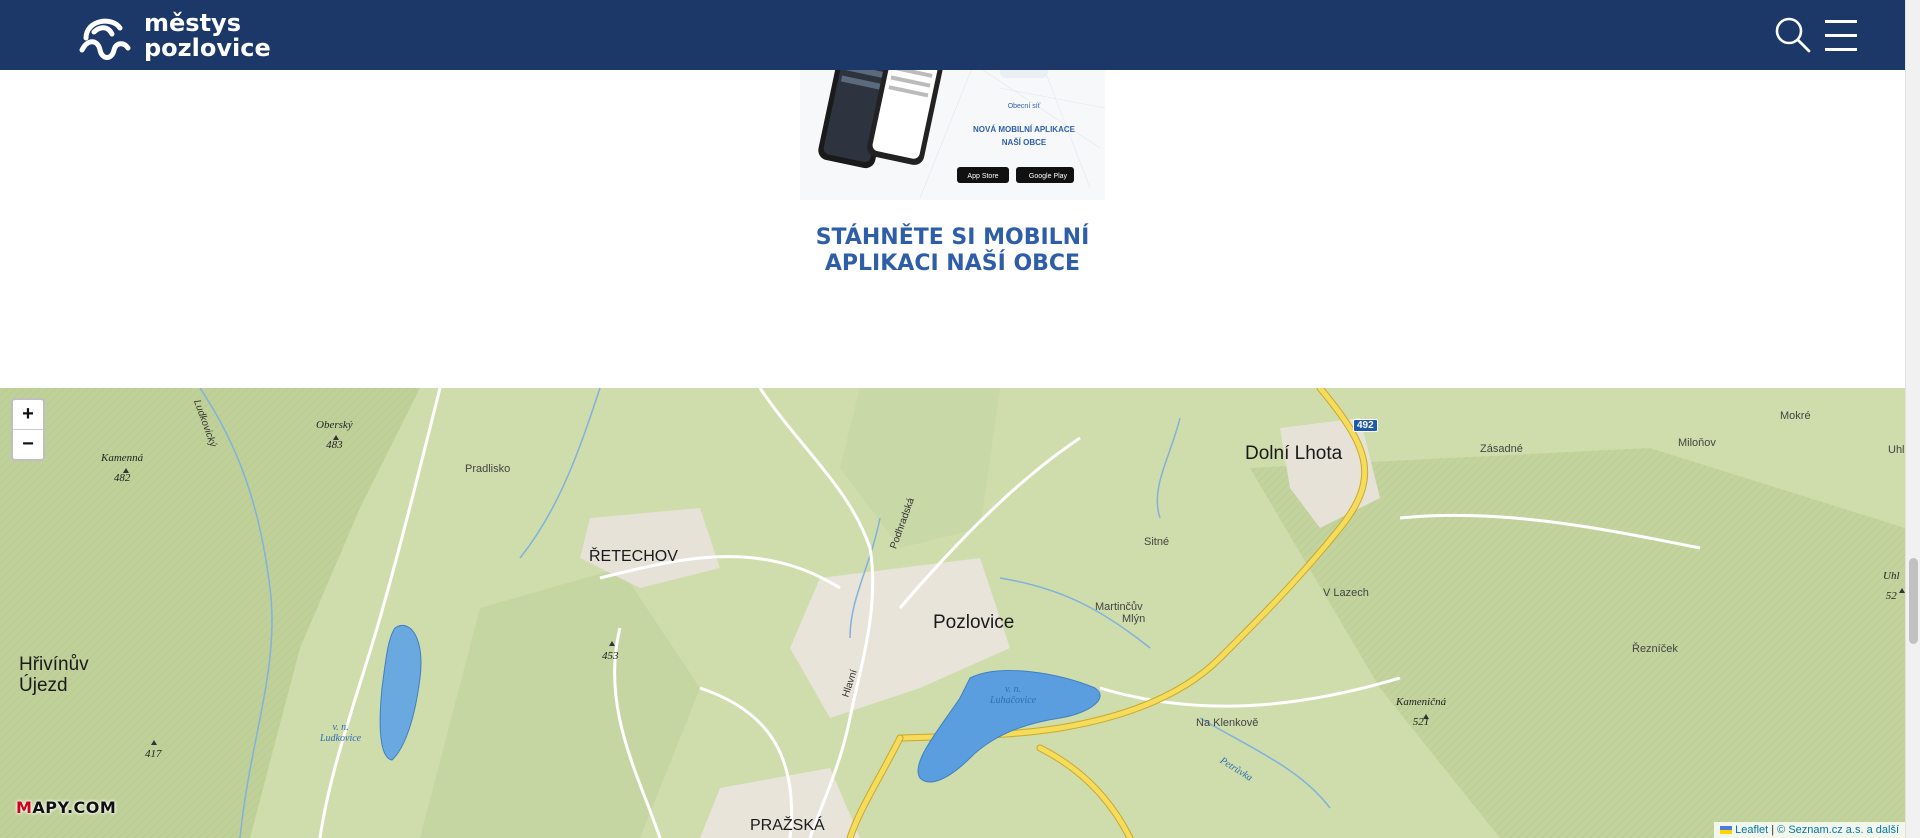  Describe the element at coordinates (1013, 695) in the screenshot. I see `map-water-luhacovice: v. n. Luhačovice` at that location.